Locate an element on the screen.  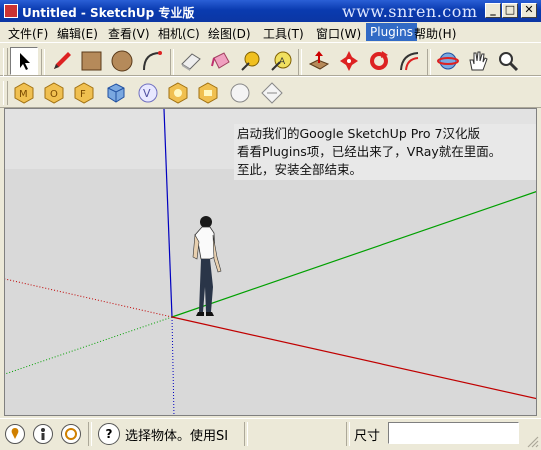
window-title: Untitled - SketchUp 专业版 is located at coordinates (108, 13).